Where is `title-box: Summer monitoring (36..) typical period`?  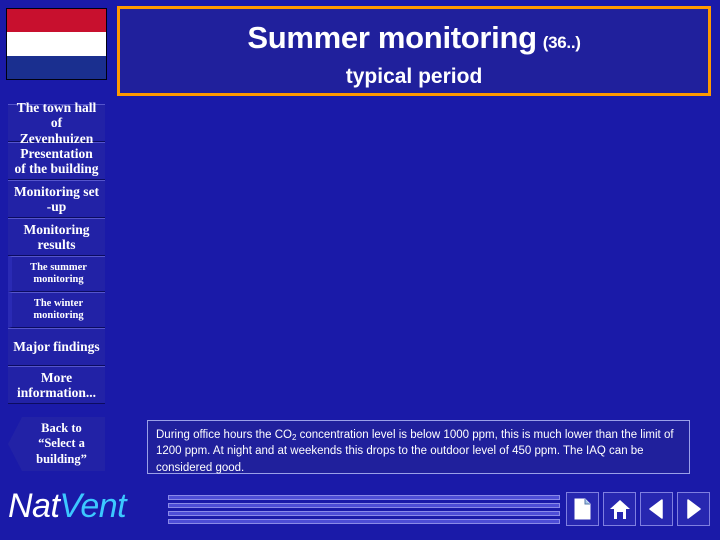 title-box: Summer monitoring (36..) typical period is located at coordinates (414, 51).